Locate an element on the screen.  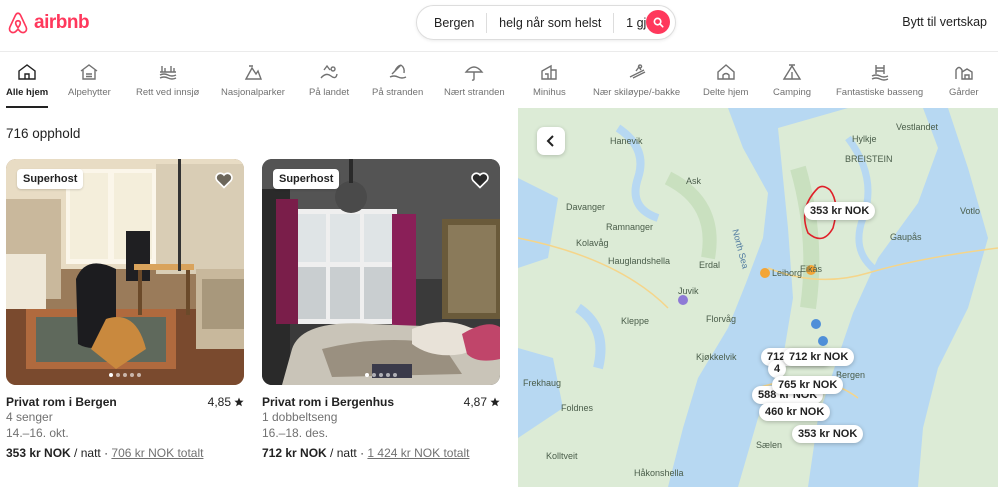
listing-beds: 4 senger is located at coordinates (29, 417).